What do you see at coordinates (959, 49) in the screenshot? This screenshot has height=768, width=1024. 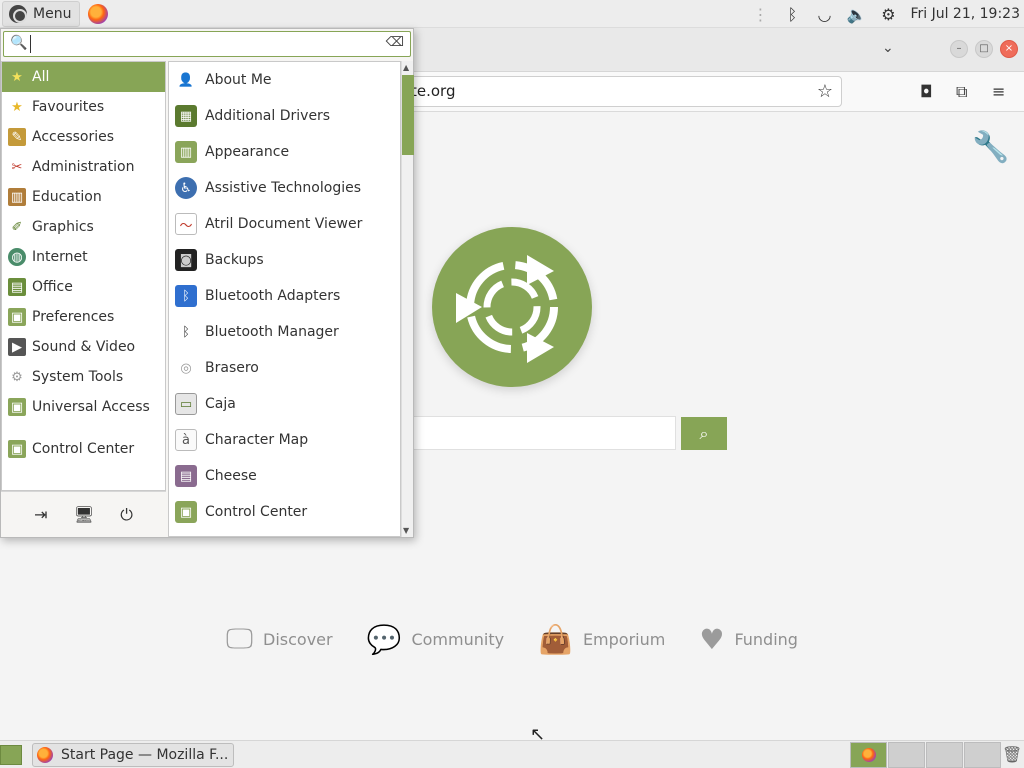 I see `minimize-button: –` at bounding box center [959, 49].